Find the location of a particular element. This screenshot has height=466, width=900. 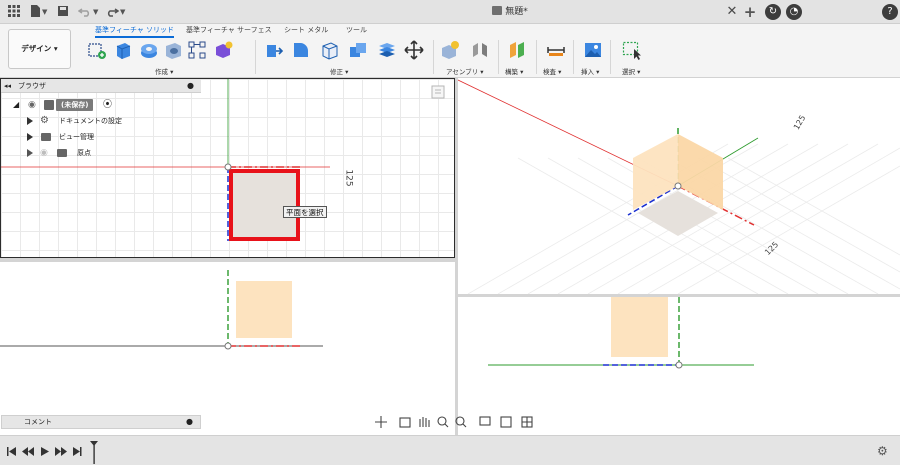

replace-face-icon is located at coordinates (387, 50).